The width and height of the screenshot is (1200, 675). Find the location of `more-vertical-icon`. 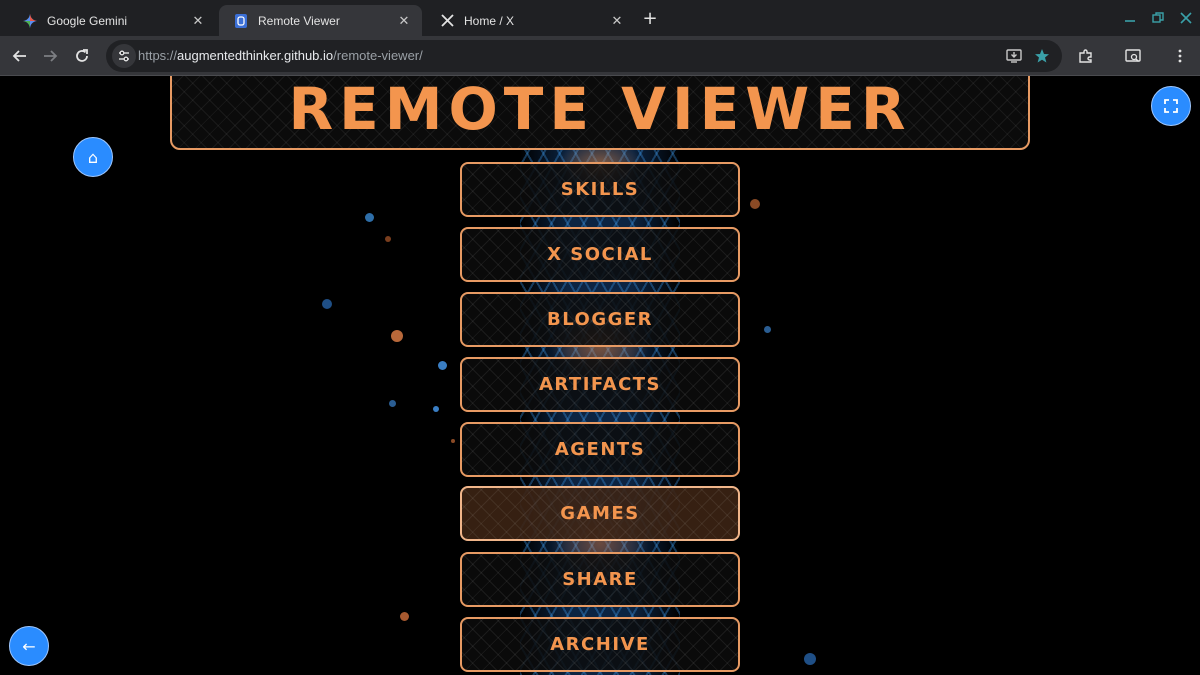

more-vertical-icon is located at coordinates (1180, 56).